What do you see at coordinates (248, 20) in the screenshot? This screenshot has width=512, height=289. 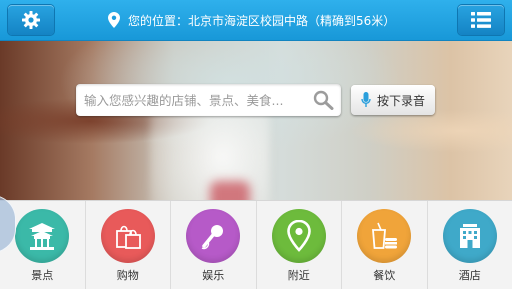 I see `location-value: 北京市海淀区校园中路` at bounding box center [248, 20].